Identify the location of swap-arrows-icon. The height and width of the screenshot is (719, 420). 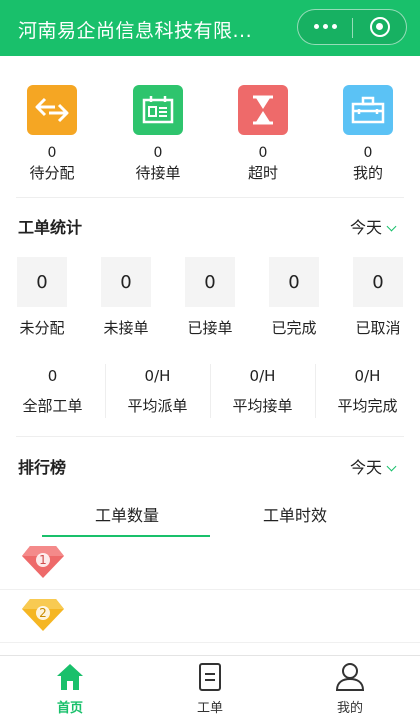
(52, 110).